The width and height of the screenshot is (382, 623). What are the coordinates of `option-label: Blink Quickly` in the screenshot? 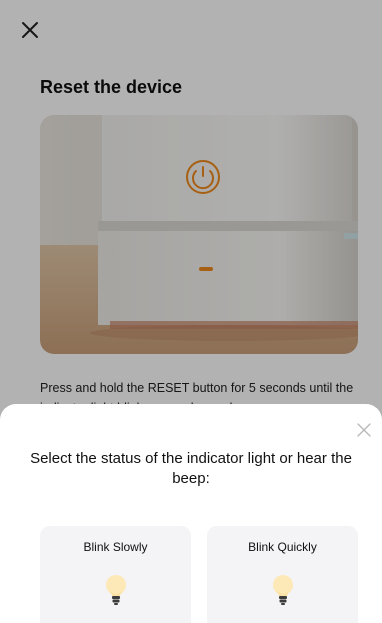 It's located at (282, 547).